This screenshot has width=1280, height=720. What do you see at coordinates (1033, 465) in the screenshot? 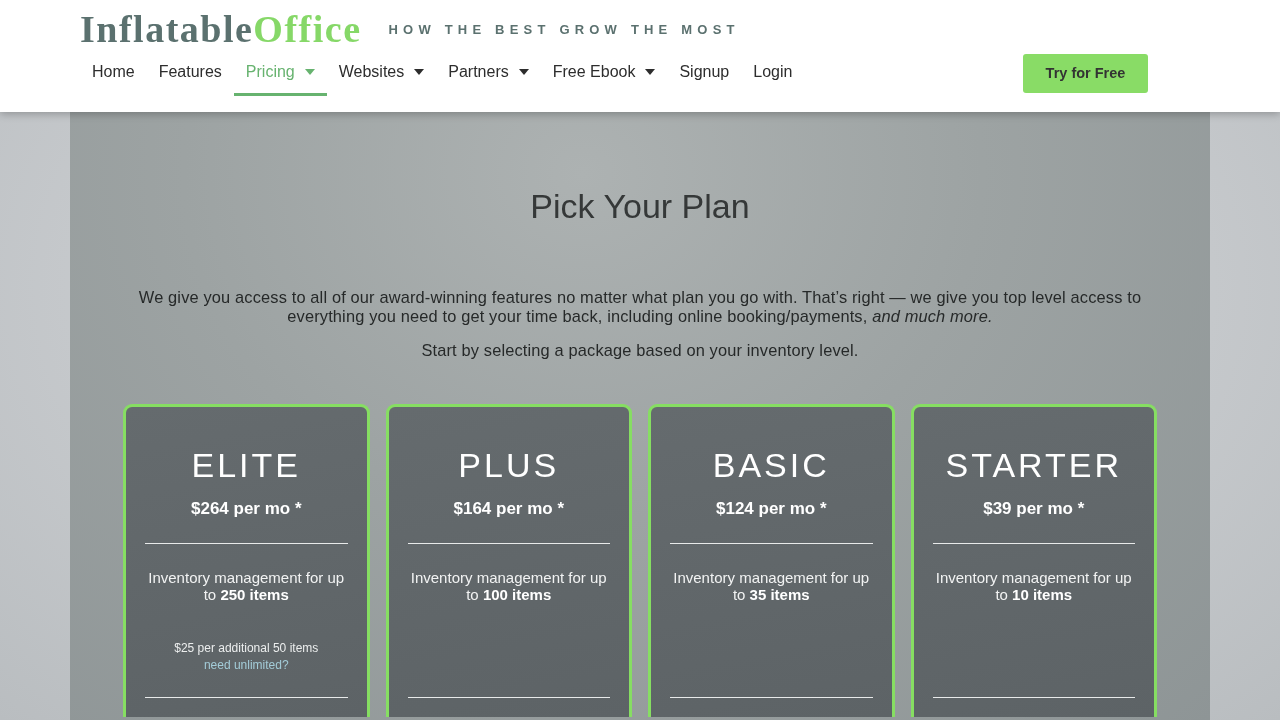
I see `plan-name: STARTER` at bounding box center [1033, 465].